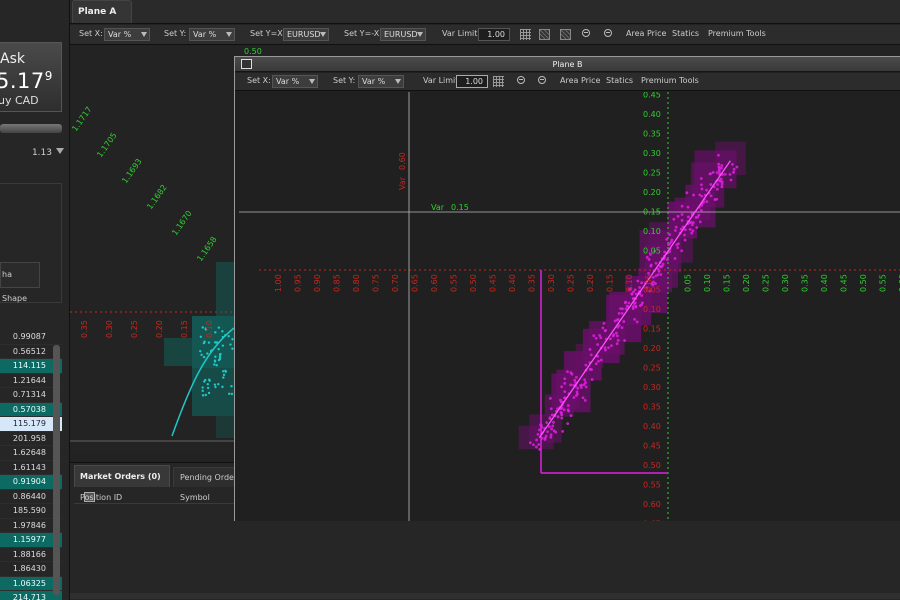 The height and width of the screenshot is (600, 900). Describe the element at coordinates (246, 64) in the screenshot. I see `window-icon` at that location.